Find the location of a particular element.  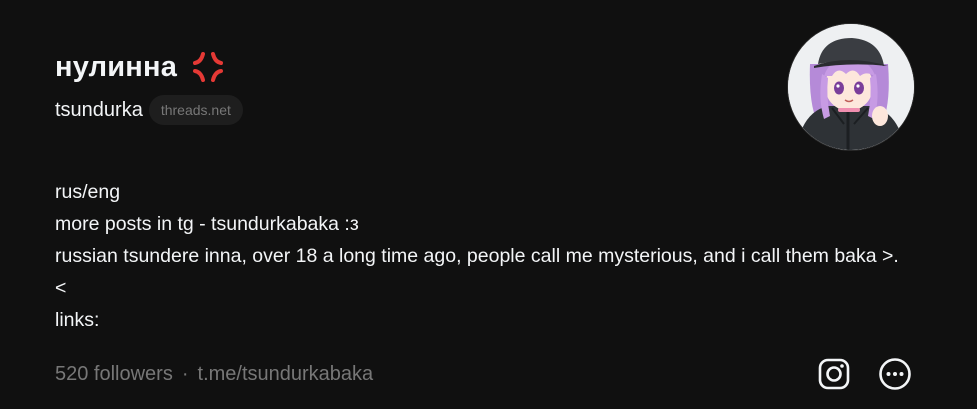

profile-meta-row: 520 followers · t.me/tsundurkabaka is located at coordinates (214, 374).